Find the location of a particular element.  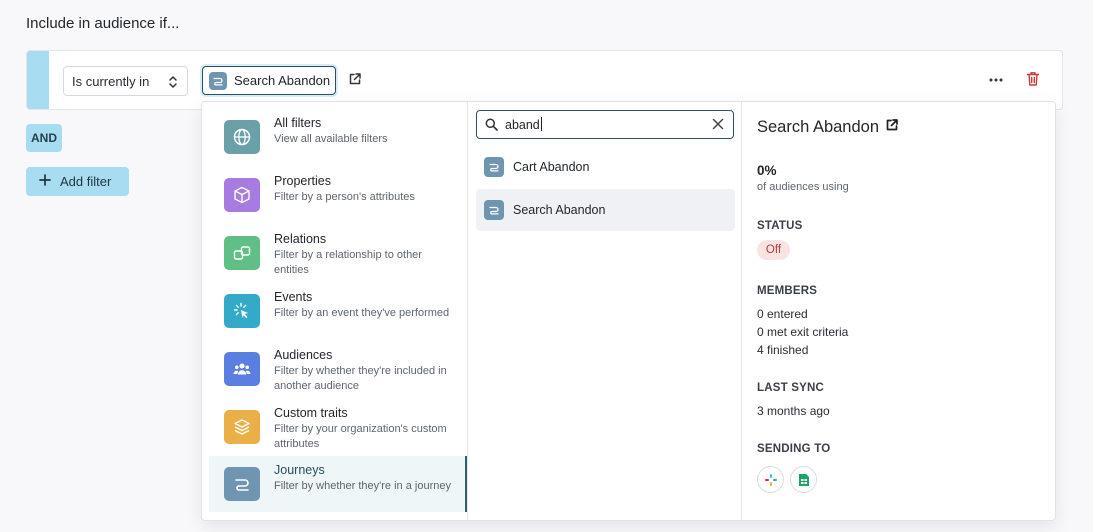

people-icon is located at coordinates (242, 369).